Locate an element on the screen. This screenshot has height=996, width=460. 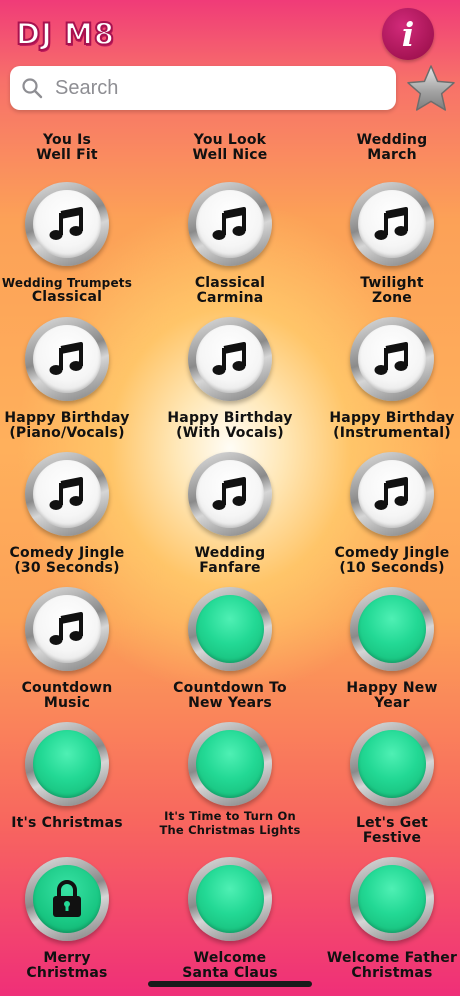
sound-item: Comedy Jingle (30 Seconds) is located at coordinates (71, 519).